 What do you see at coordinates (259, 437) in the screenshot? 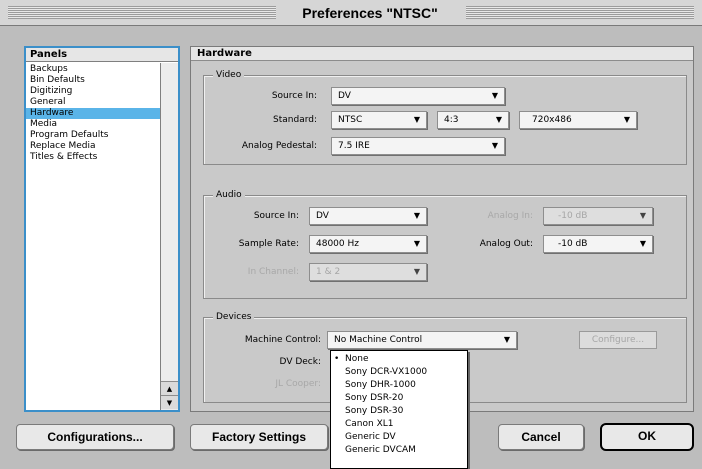
I see `factory-settings-button: Factory Settings` at bounding box center [259, 437].